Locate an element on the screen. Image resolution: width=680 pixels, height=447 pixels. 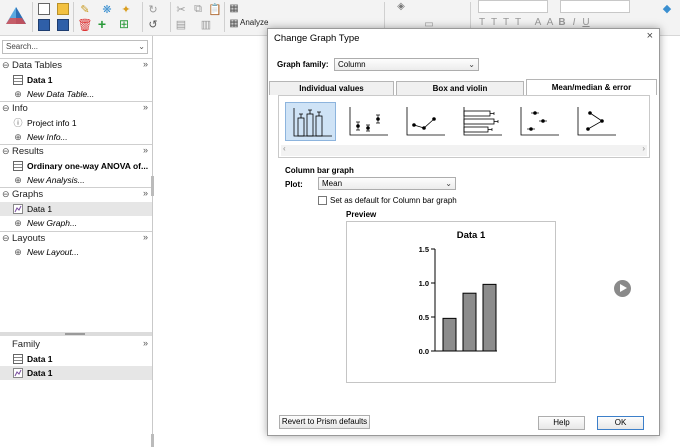
nav-item-data-table: Data 1 is located at coordinates (76, 80).